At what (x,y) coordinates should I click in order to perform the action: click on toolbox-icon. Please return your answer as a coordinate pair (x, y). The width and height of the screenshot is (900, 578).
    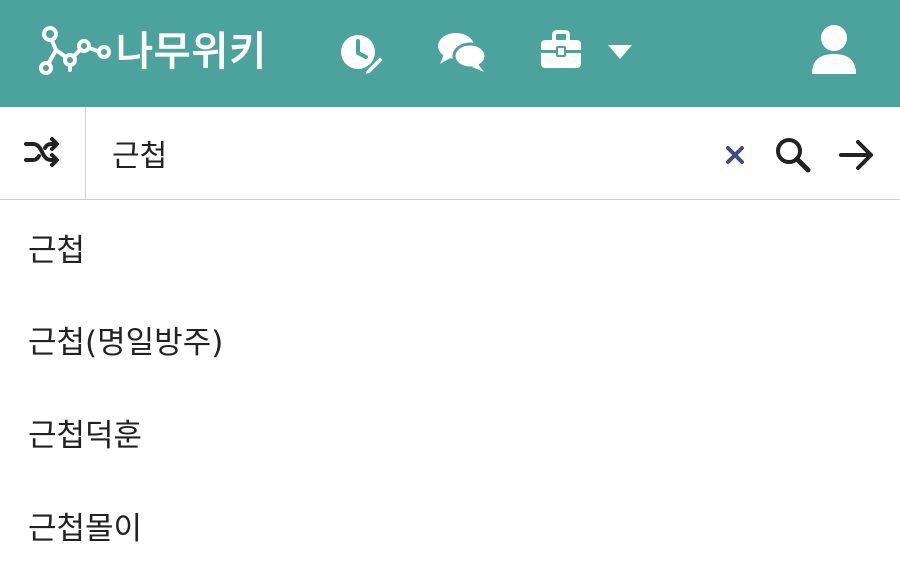
    Looking at the image, I should click on (561, 49).